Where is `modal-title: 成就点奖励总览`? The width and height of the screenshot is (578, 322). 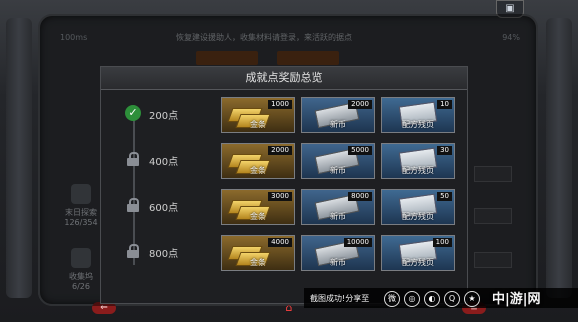 modal-title: 成就点奖励总览 is located at coordinates (284, 78).